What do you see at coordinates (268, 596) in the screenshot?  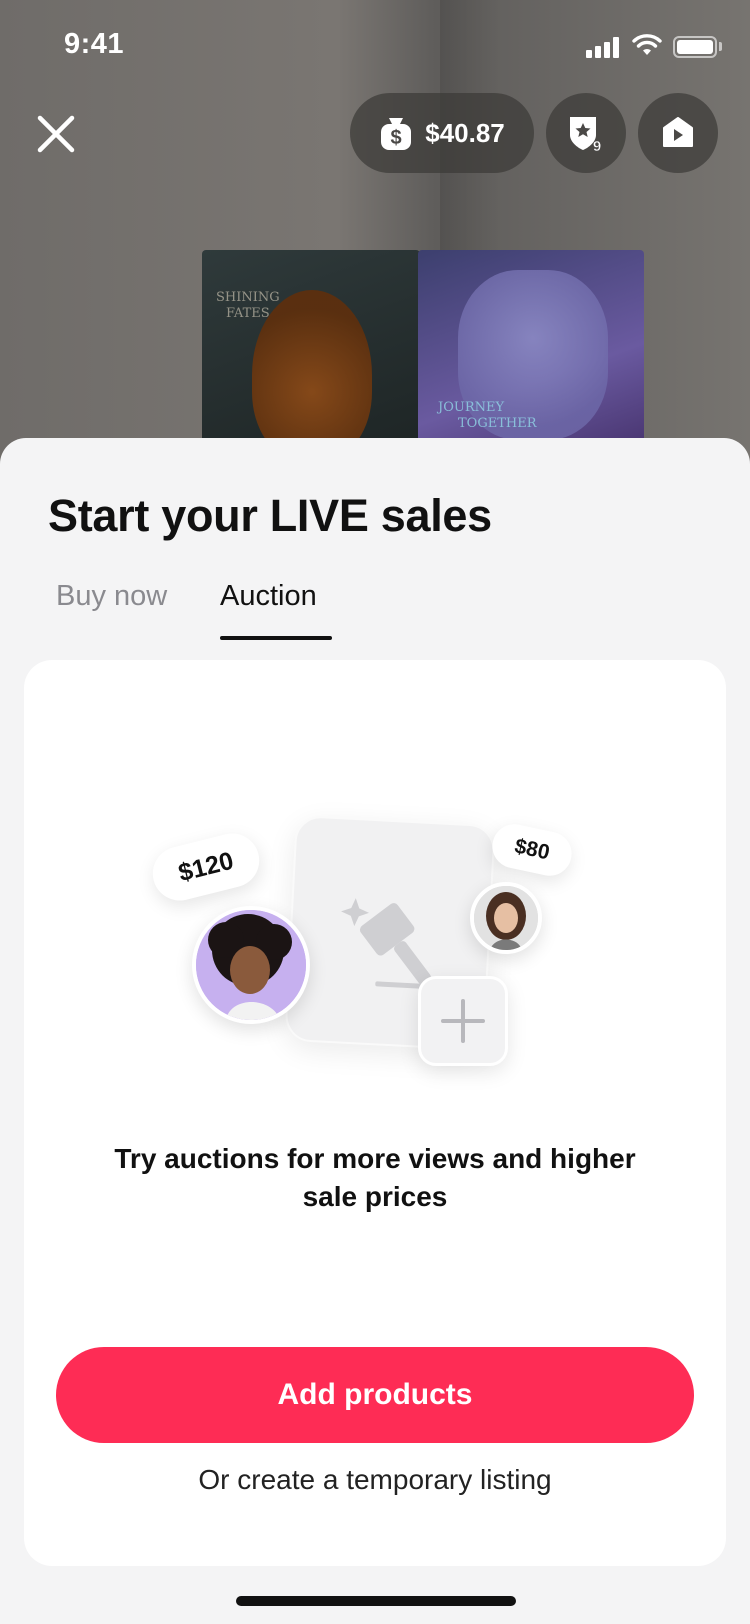 I see `tab-auction: Auction` at bounding box center [268, 596].